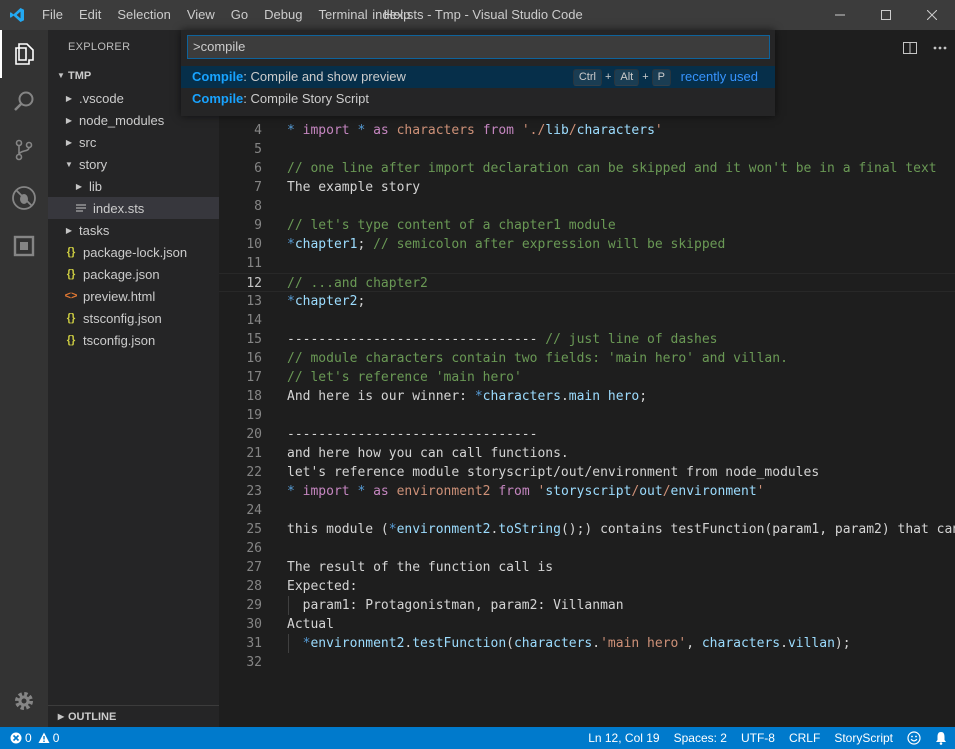 Image resolution: width=955 pixels, height=749 pixels. Describe the element at coordinates (404, 377) in the screenshot. I see `line-text: // let's reference 'main hero'` at that location.